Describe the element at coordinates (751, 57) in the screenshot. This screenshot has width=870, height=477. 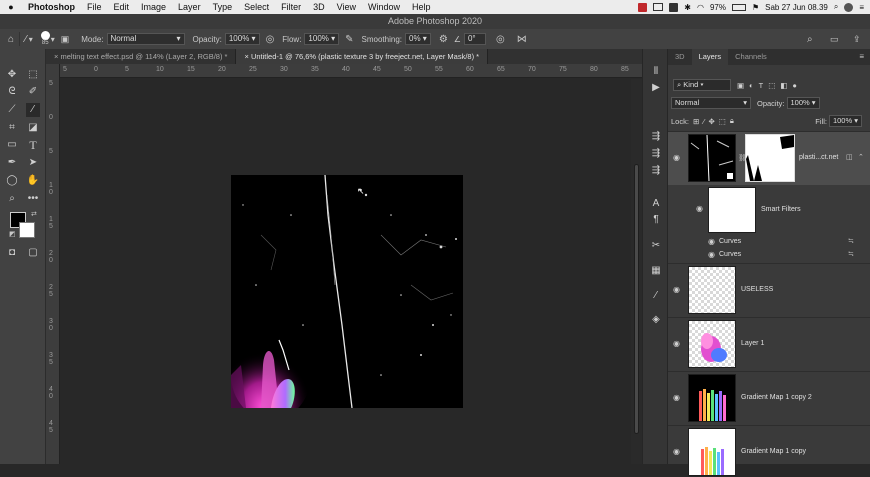
I see `tab-channels: Channels` at that location.